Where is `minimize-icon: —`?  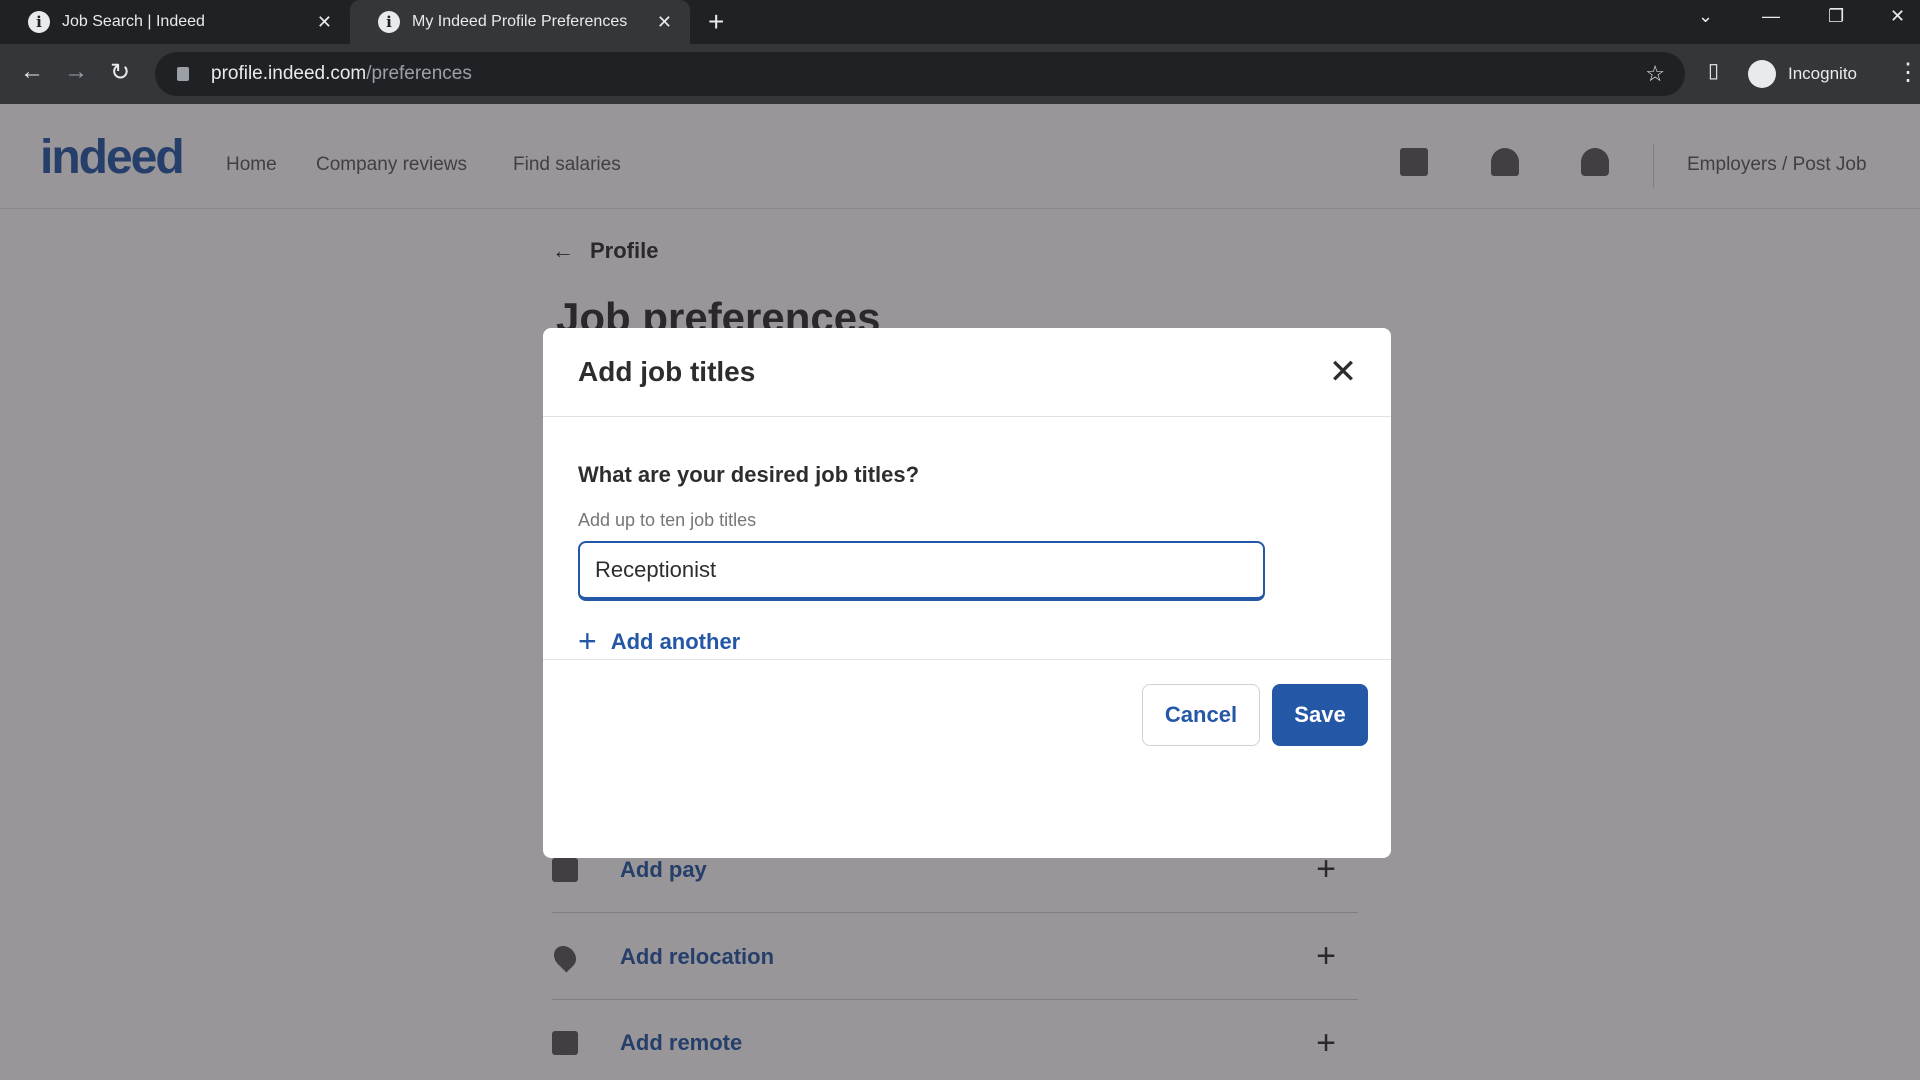 minimize-icon: — is located at coordinates (1771, 16).